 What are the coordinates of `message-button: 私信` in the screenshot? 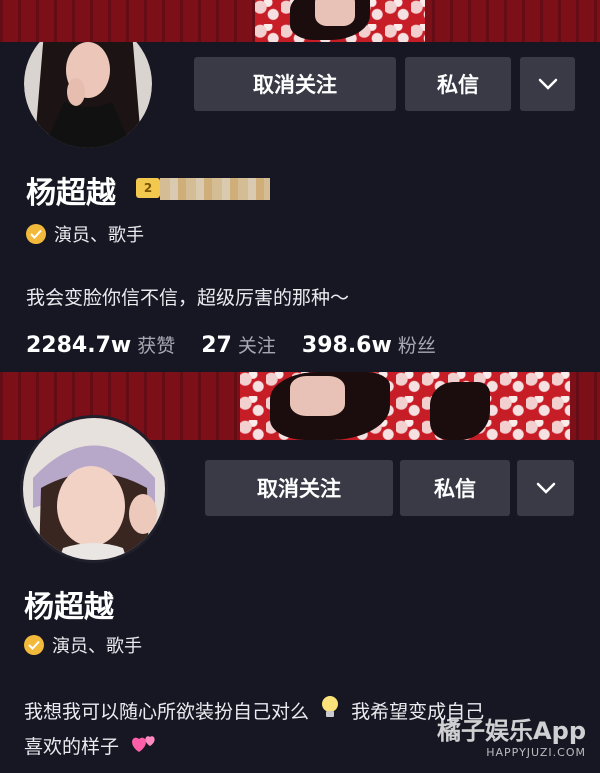 It's located at (458, 84).